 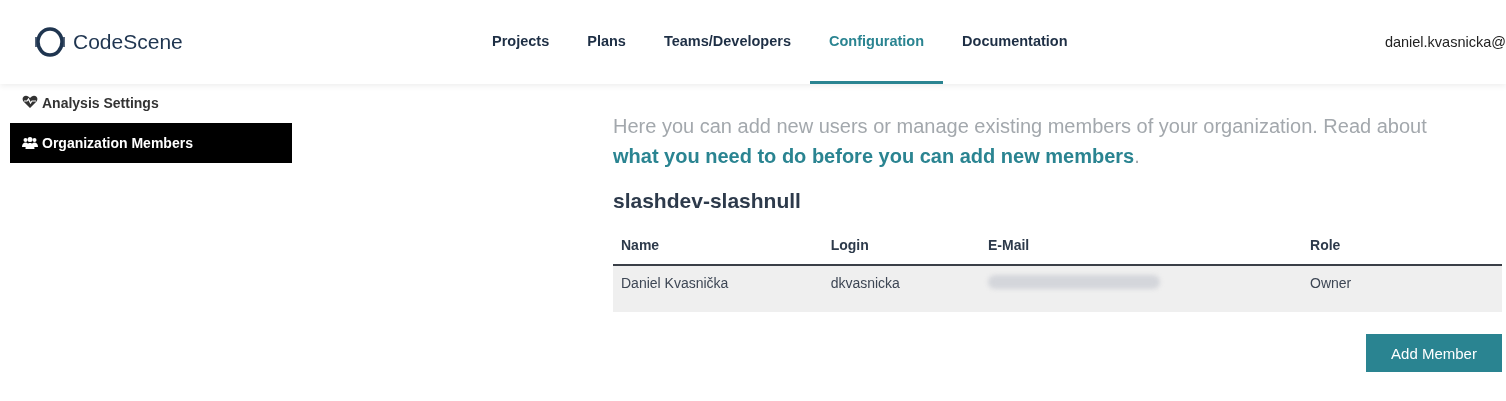 What do you see at coordinates (901, 288) in the screenshot?
I see `table-cell: dkvasnicka` at bounding box center [901, 288].